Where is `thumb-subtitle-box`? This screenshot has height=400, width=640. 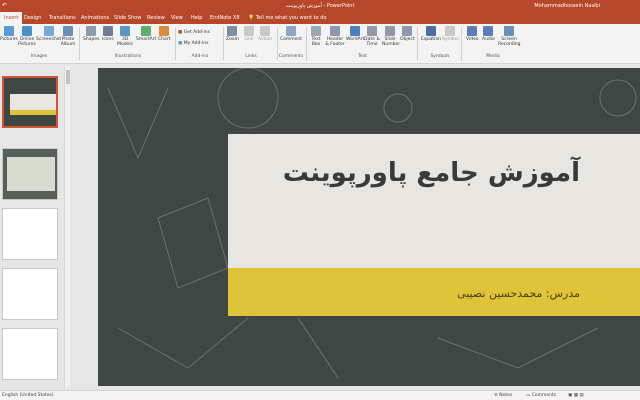 thumb-subtitle-box is located at coordinates (33, 112).